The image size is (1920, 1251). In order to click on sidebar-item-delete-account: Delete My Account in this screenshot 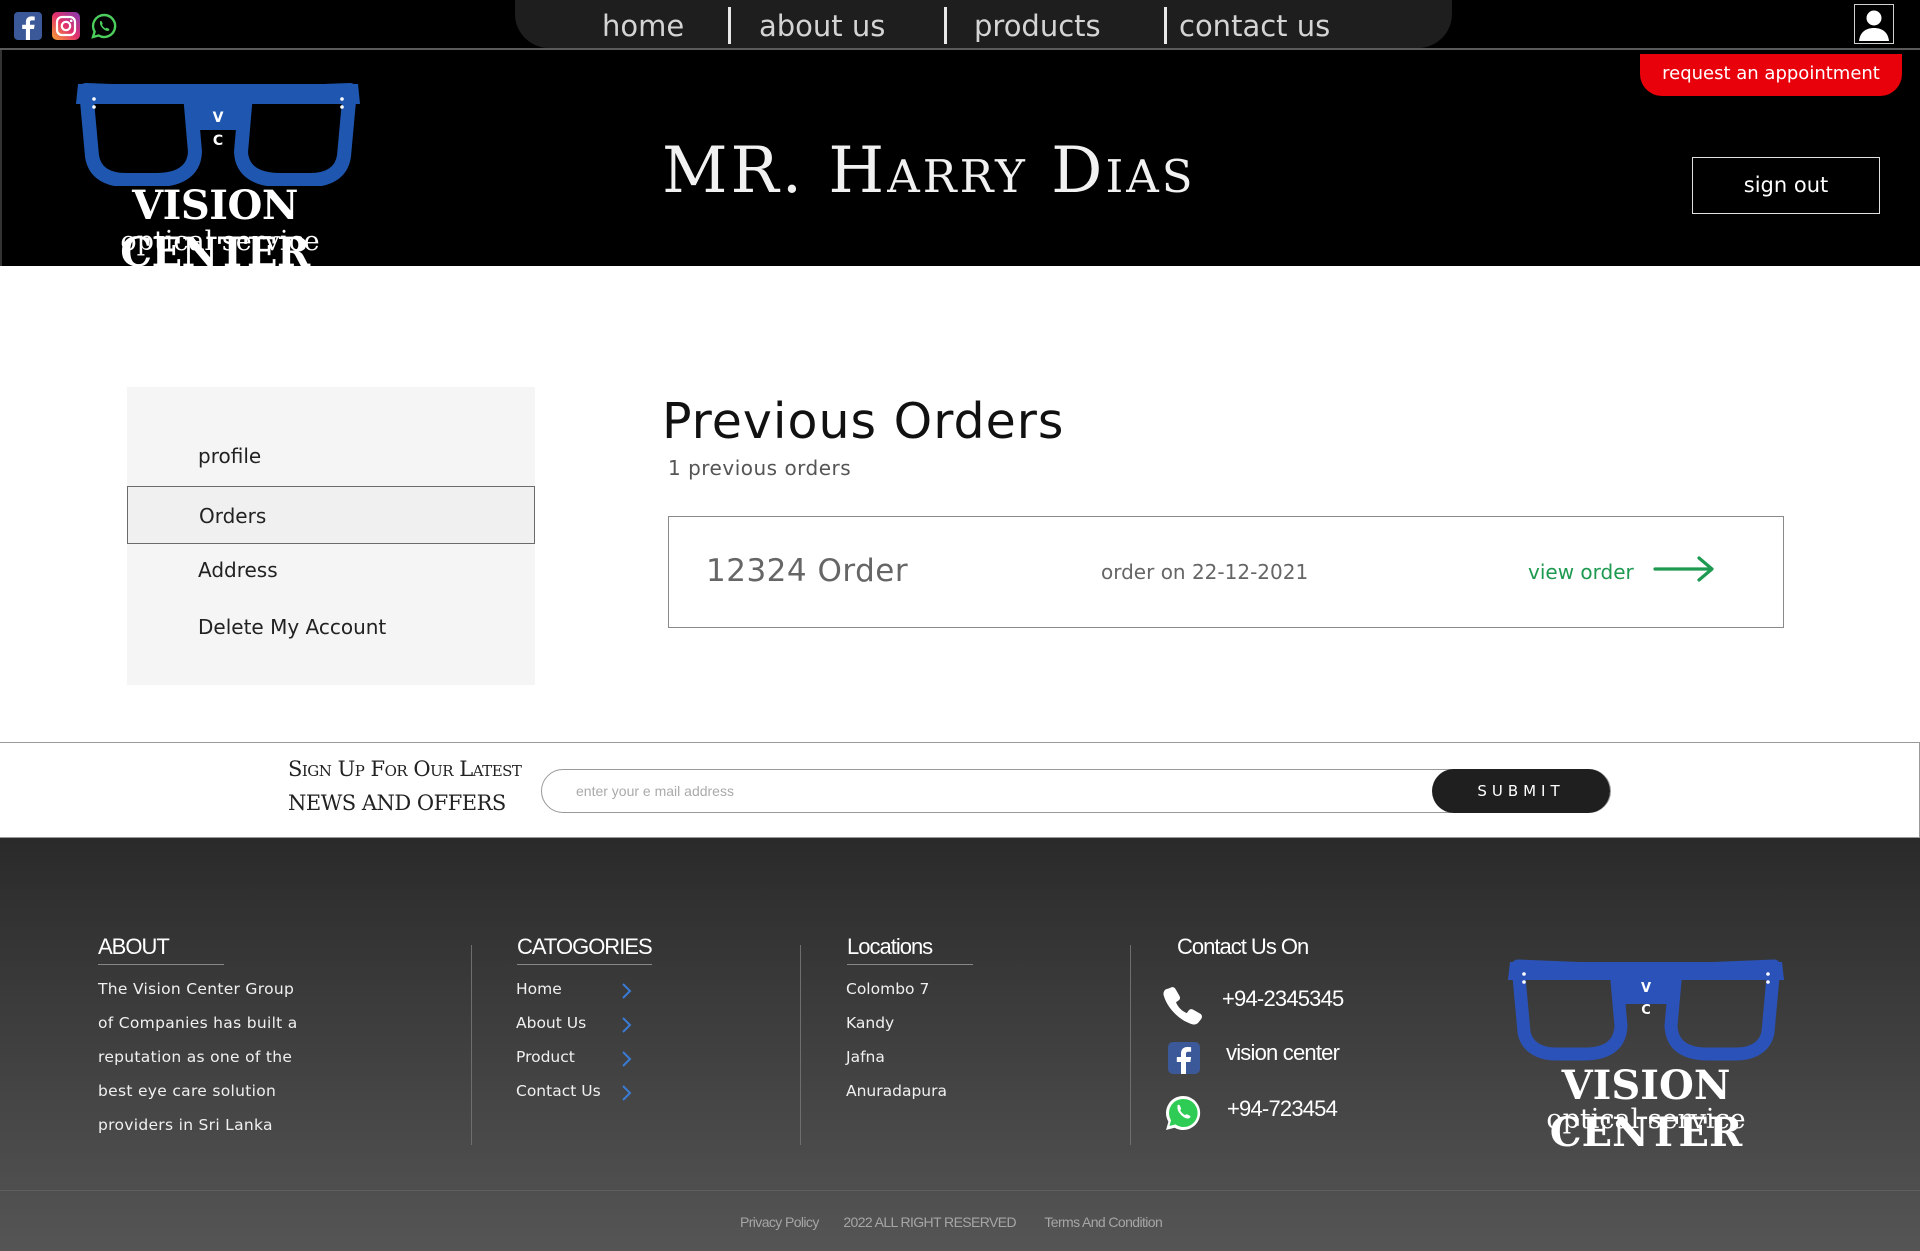, I will do `click(331, 627)`.